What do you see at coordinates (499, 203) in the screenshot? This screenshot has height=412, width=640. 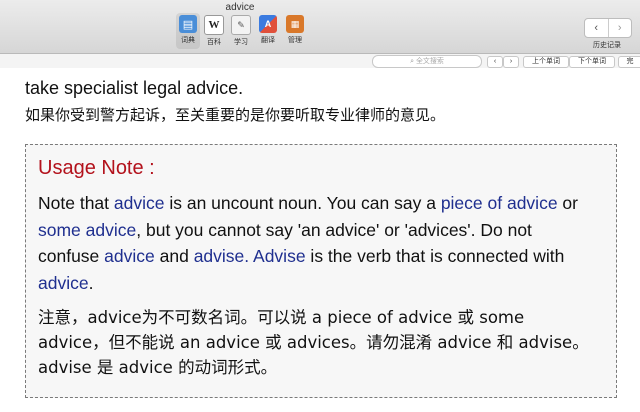 I see `word-link-piece-of-advice: piece of advice` at bounding box center [499, 203].